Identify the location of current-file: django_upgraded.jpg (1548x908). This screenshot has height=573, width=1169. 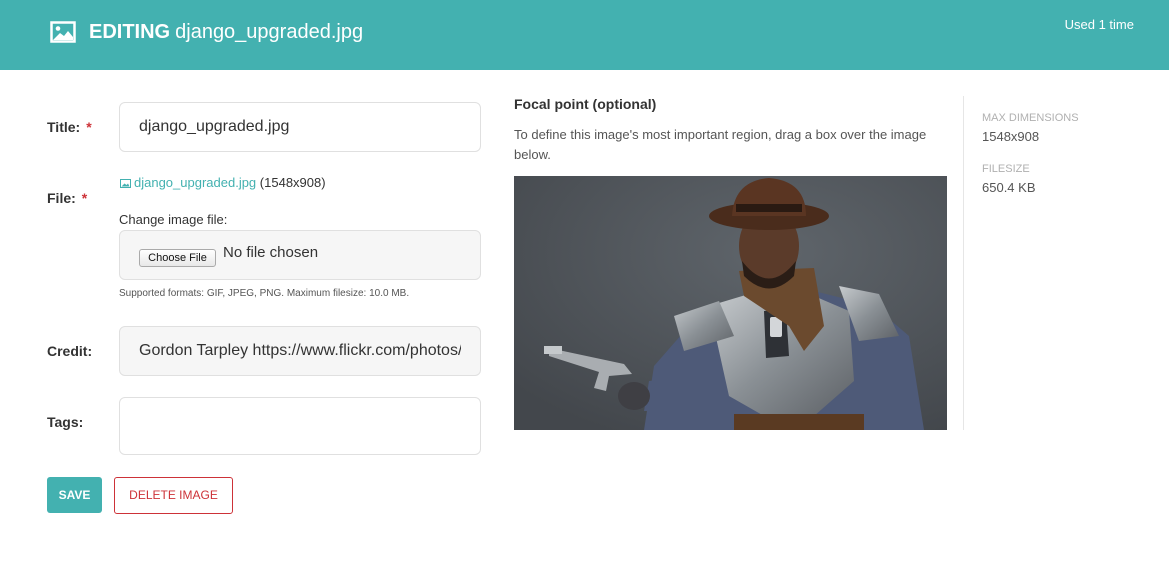
(223, 182).